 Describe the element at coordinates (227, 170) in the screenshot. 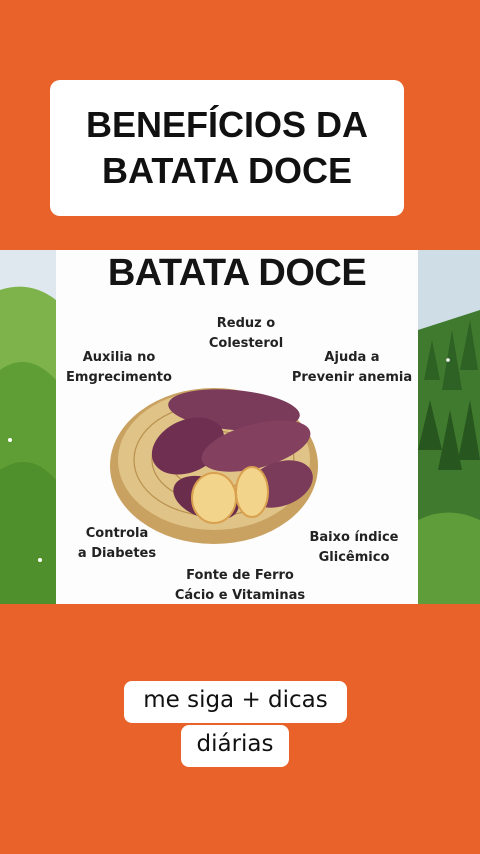

I see `title-line-2: BATATA DOCE` at that location.